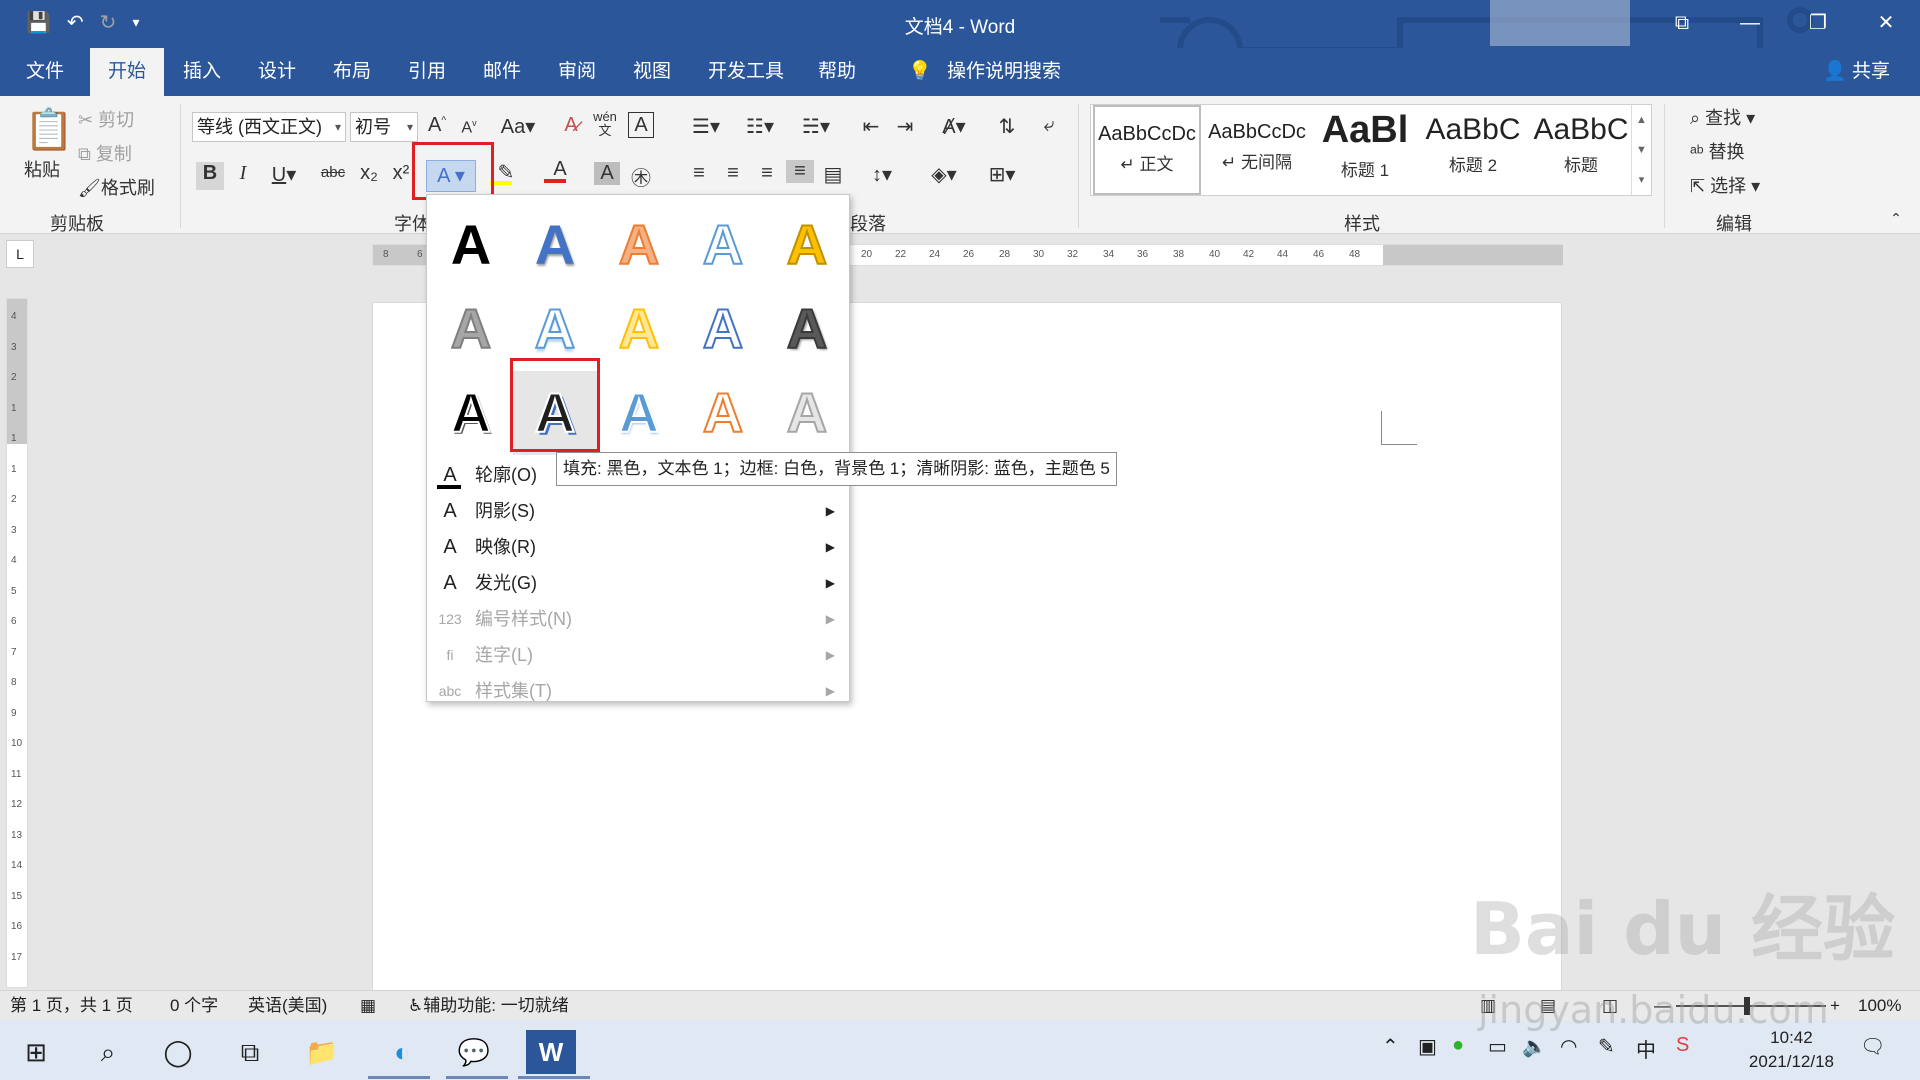 This screenshot has width=1920, height=1080. Describe the element at coordinates (638, 511) in the screenshot. I see `text-effects-menu-item: A 阴影(S) ▶` at that location.